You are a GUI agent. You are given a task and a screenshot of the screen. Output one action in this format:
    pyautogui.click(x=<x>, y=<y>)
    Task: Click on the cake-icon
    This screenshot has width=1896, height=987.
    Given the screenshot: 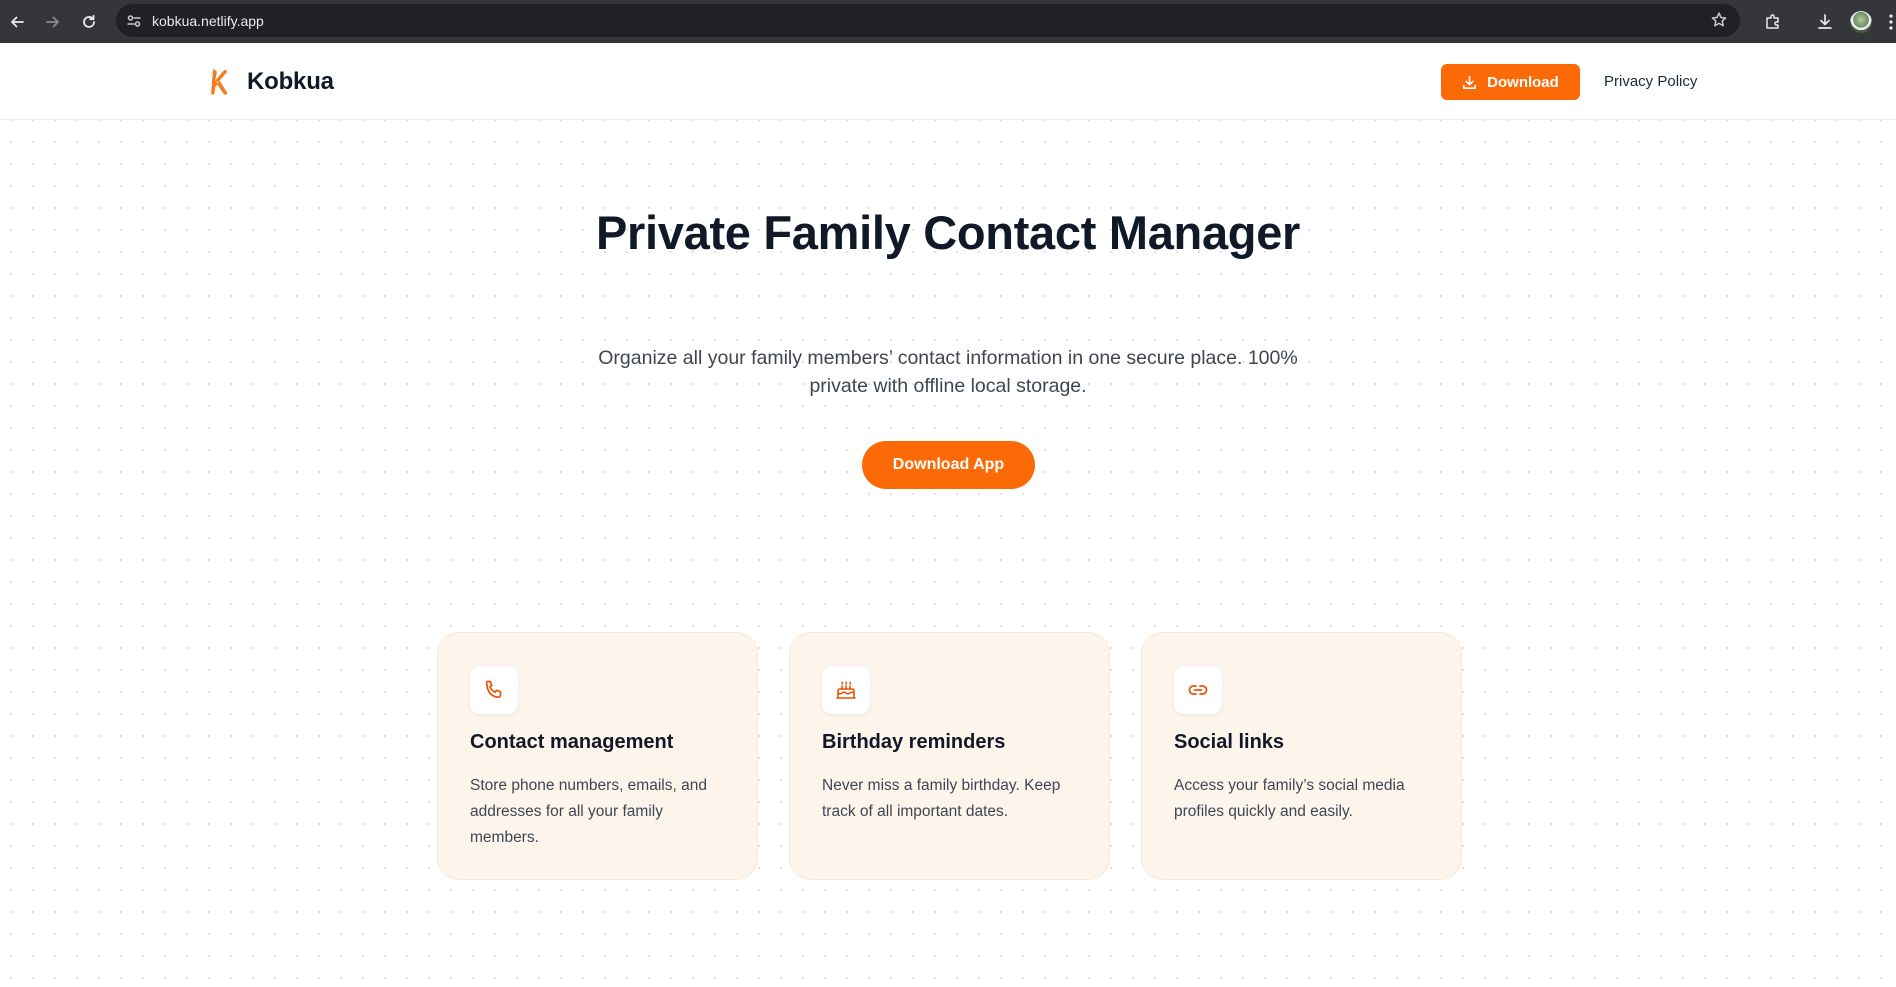 What is the action you would take?
    pyautogui.click(x=846, y=690)
    